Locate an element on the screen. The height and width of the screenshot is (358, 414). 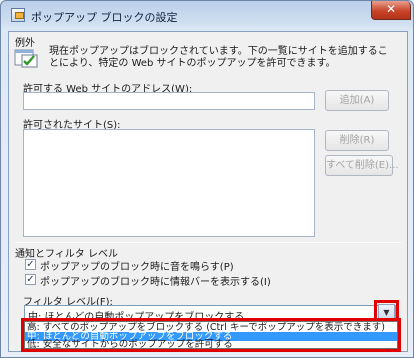
show-infobar-checkbox: ✓ is located at coordinates (30, 279).